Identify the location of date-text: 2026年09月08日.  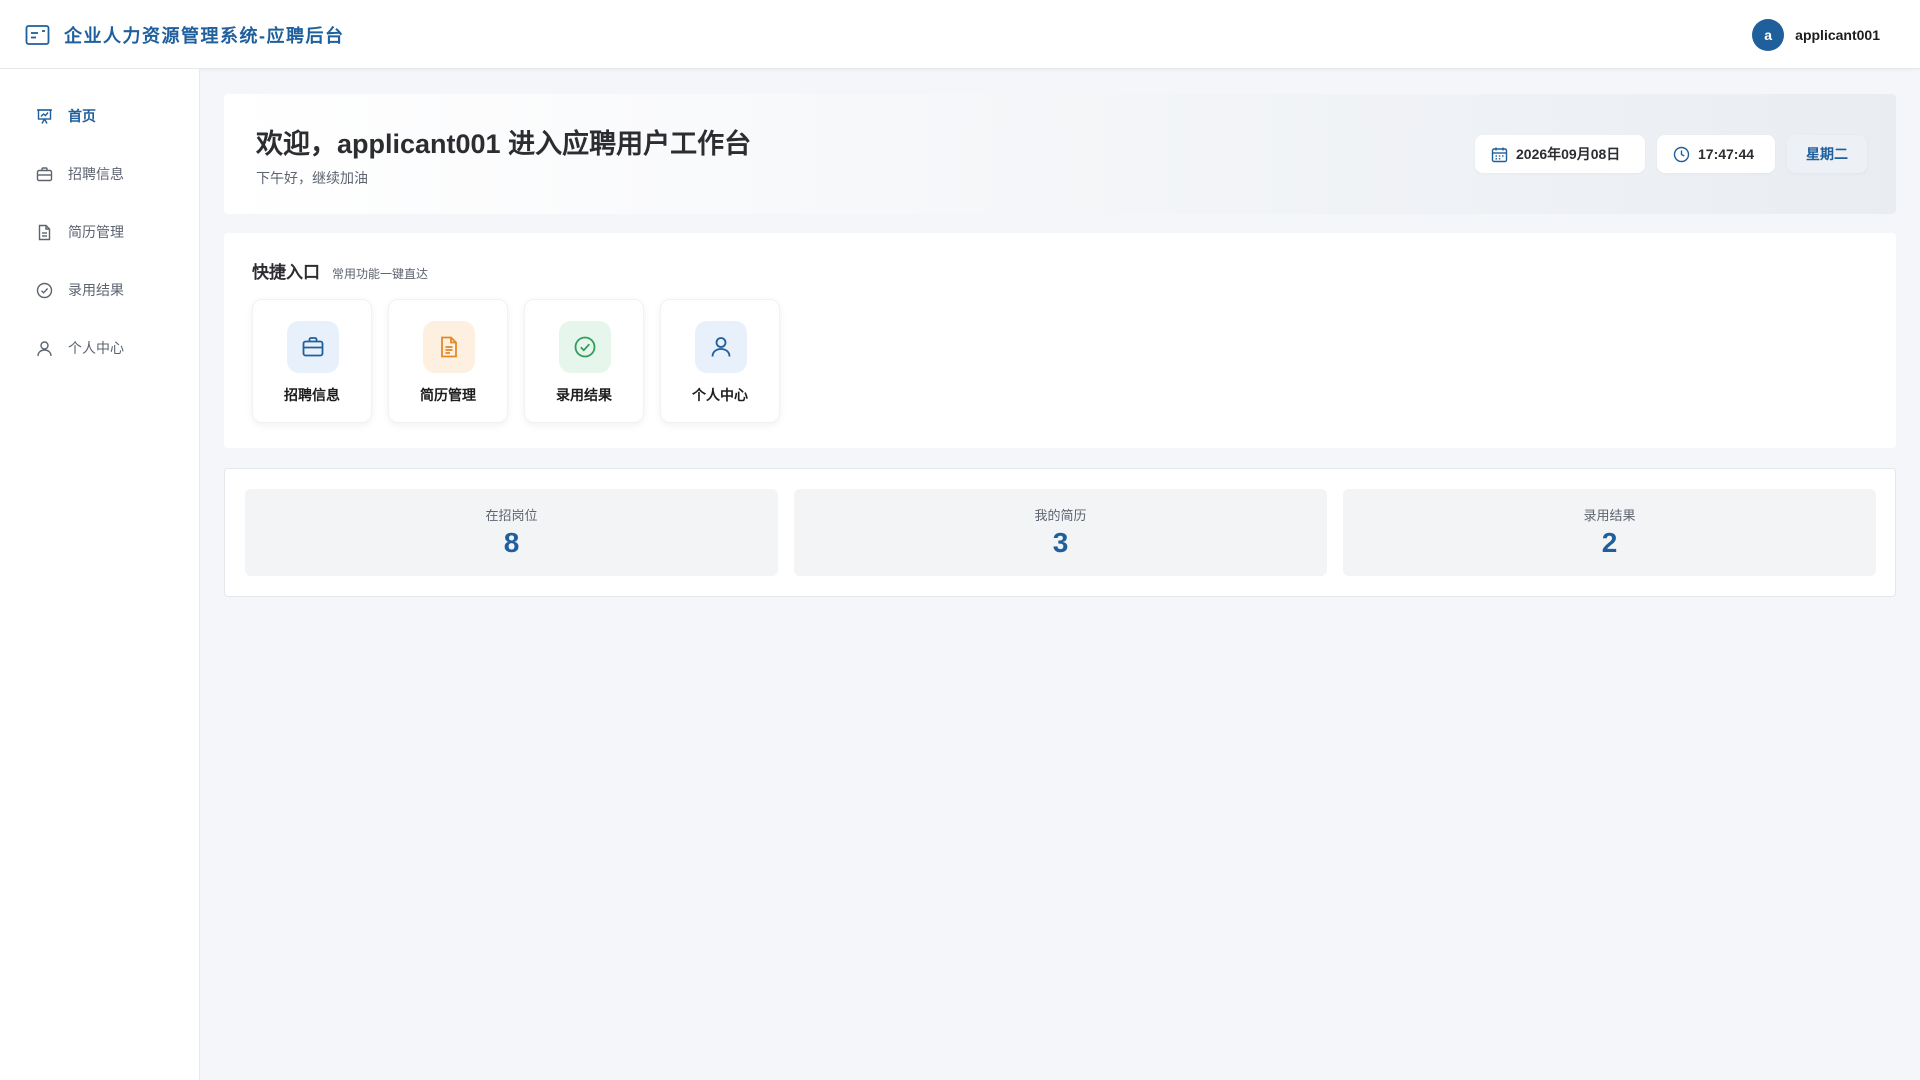
(1568, 154).